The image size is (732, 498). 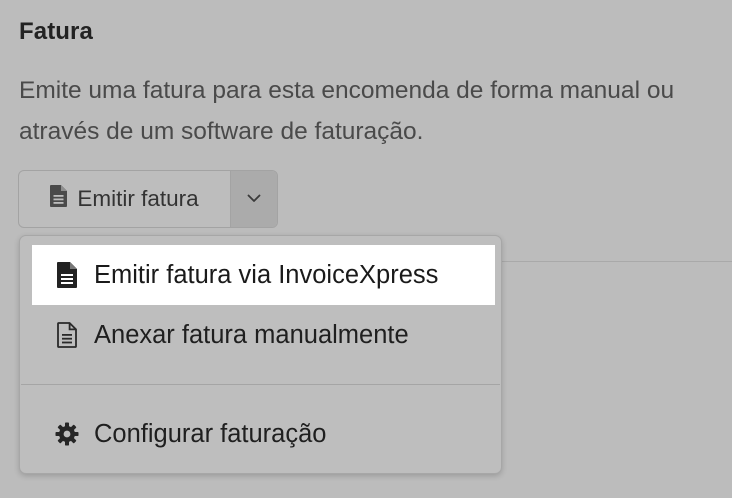 I want to click on section-title: Fatura, so click(x=56, y=31).